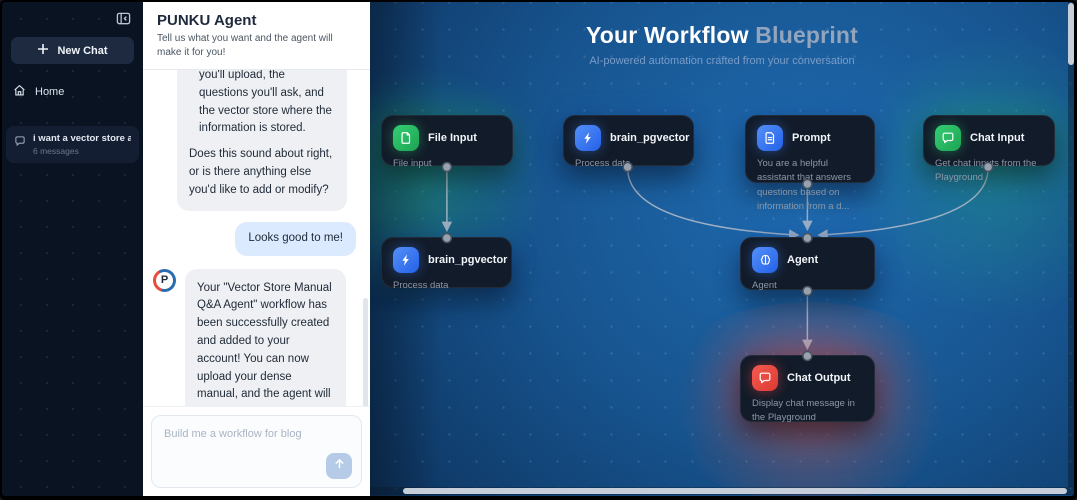 This screenshot has height=500, width=1077. I want to click on brain-icon, so click(765, 260).